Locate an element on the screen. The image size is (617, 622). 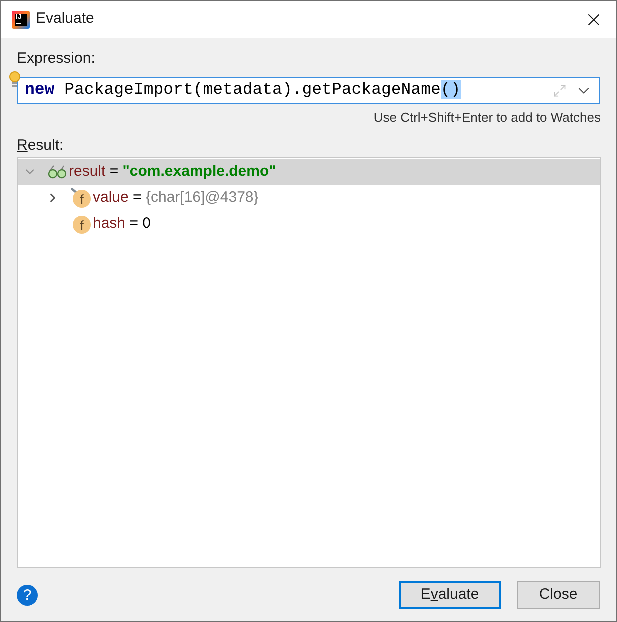
window-title: Evaluate is located at coordinates (65, 19).